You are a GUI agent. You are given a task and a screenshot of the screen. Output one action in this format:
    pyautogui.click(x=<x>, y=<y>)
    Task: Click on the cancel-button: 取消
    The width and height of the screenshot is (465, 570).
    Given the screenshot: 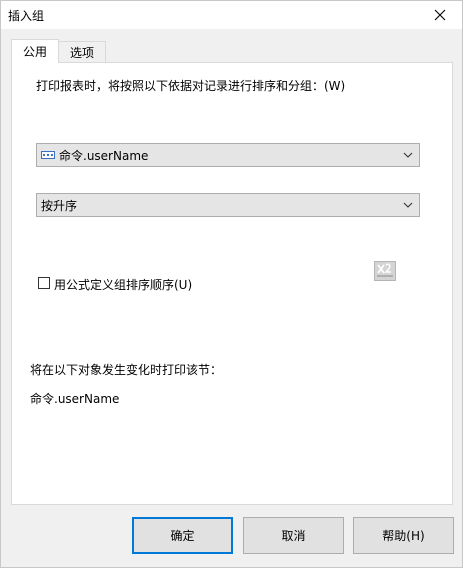 What is the action you would take?
    pyautogui.click(x=293, y=535)
    